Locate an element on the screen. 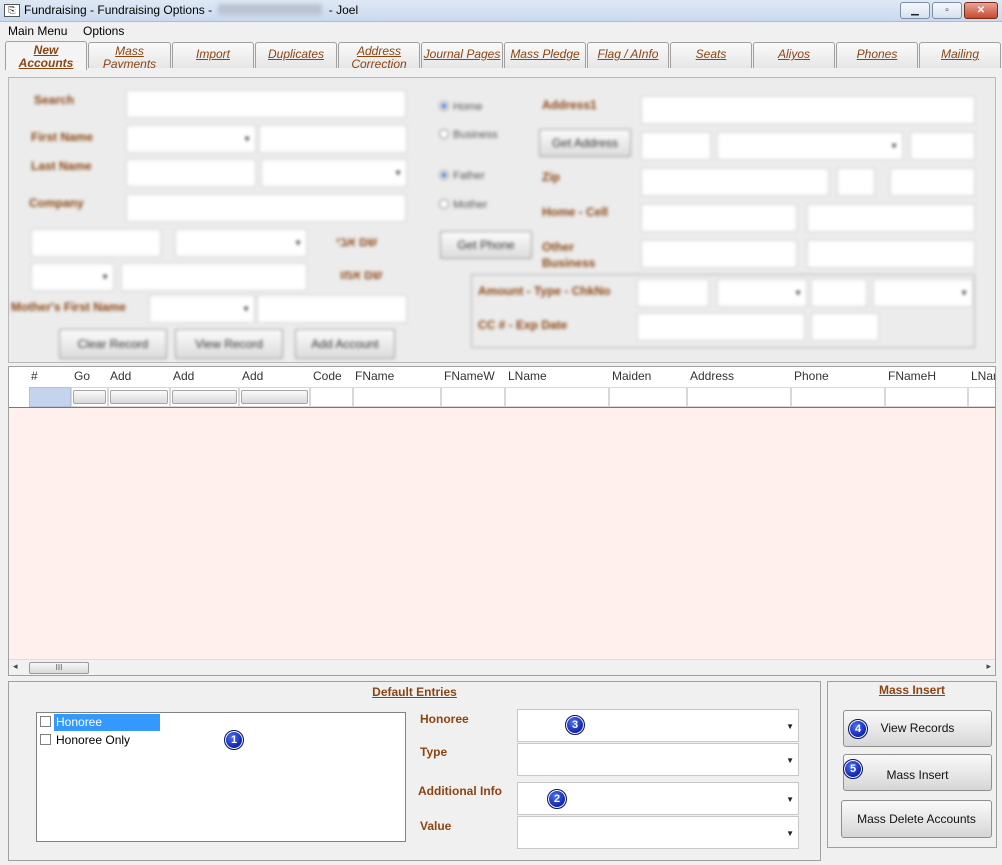 This screenshot has height=865, width=1002. business-phone-input is located at coordinates (891, 254).